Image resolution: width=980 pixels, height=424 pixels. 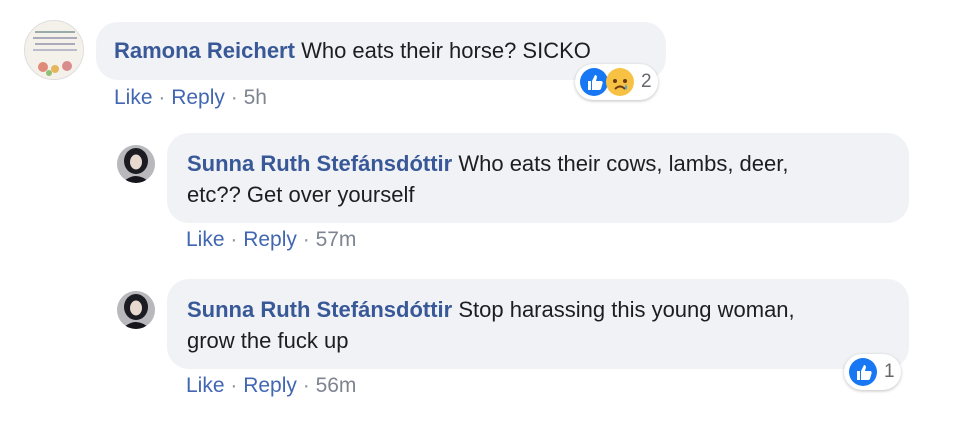 I want to click on comment-text: grow the fuck up, so click(x=268, y=340).